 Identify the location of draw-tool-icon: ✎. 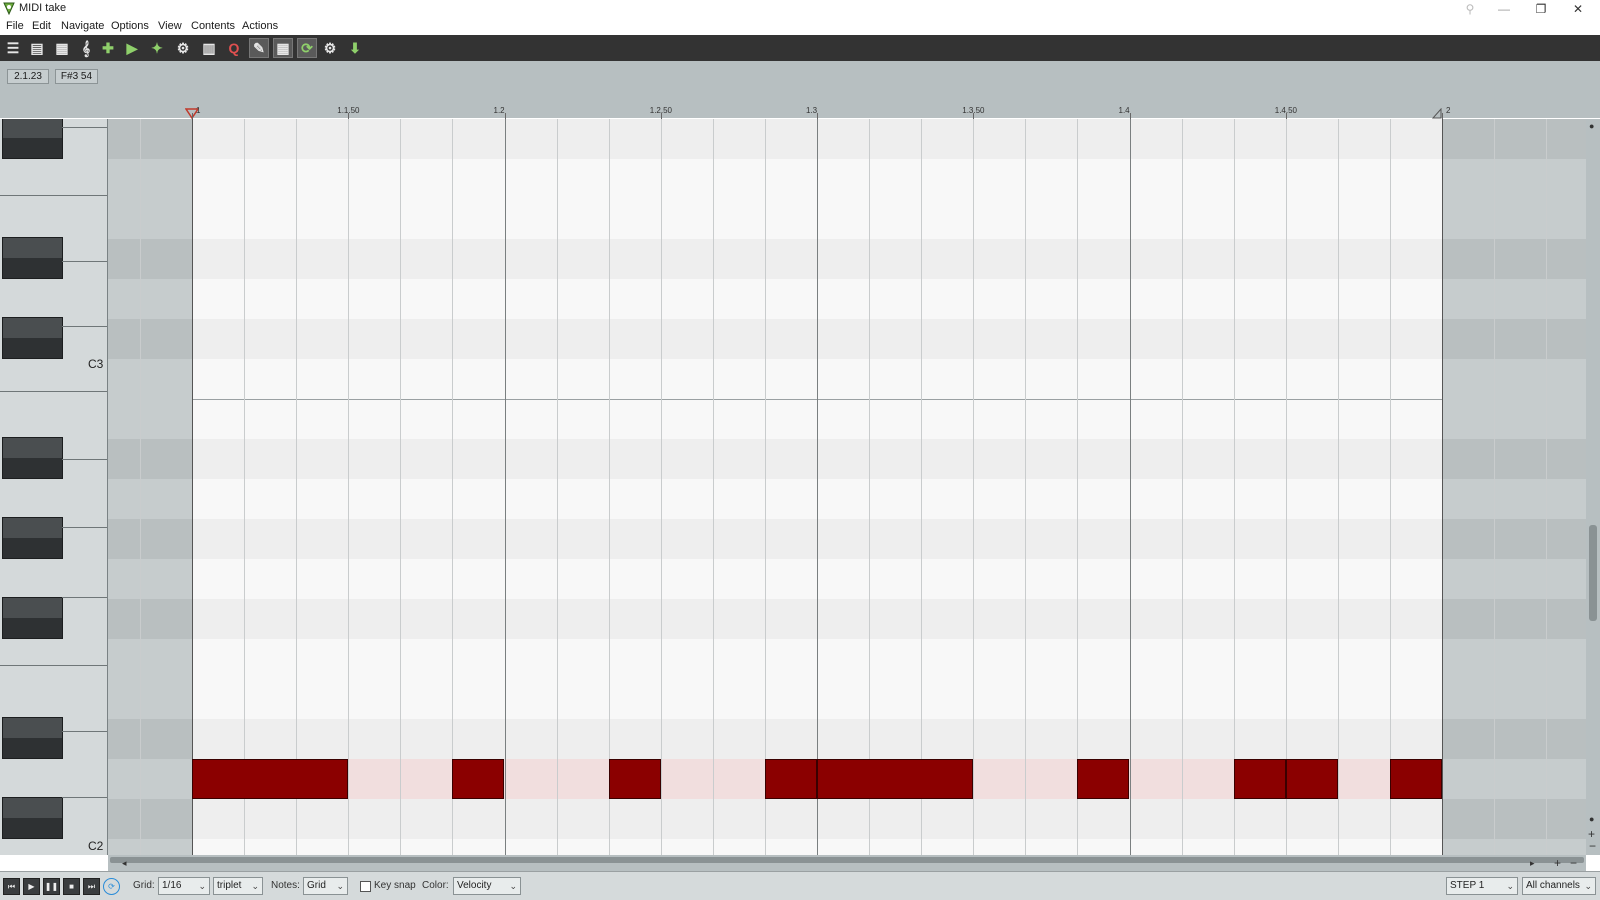
(259, 47).